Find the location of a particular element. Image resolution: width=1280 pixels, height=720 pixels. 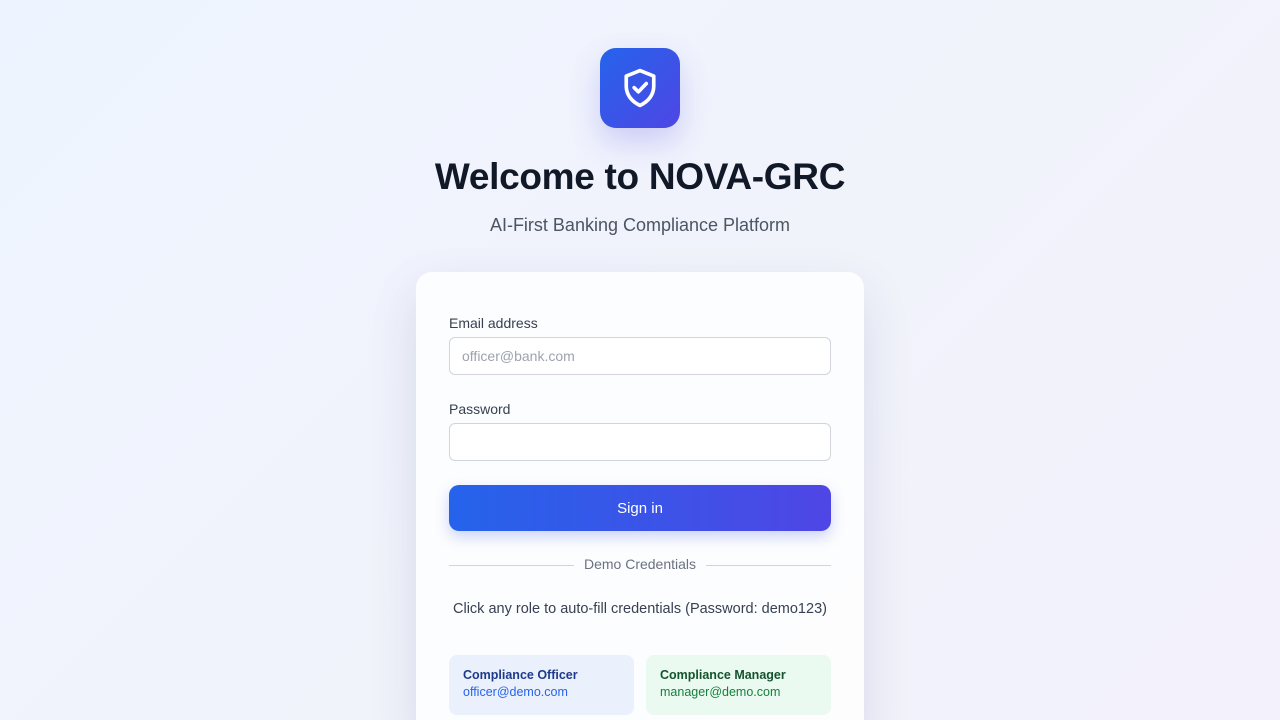

role-email: officer@demo.com is located at coordinates (515, 692).